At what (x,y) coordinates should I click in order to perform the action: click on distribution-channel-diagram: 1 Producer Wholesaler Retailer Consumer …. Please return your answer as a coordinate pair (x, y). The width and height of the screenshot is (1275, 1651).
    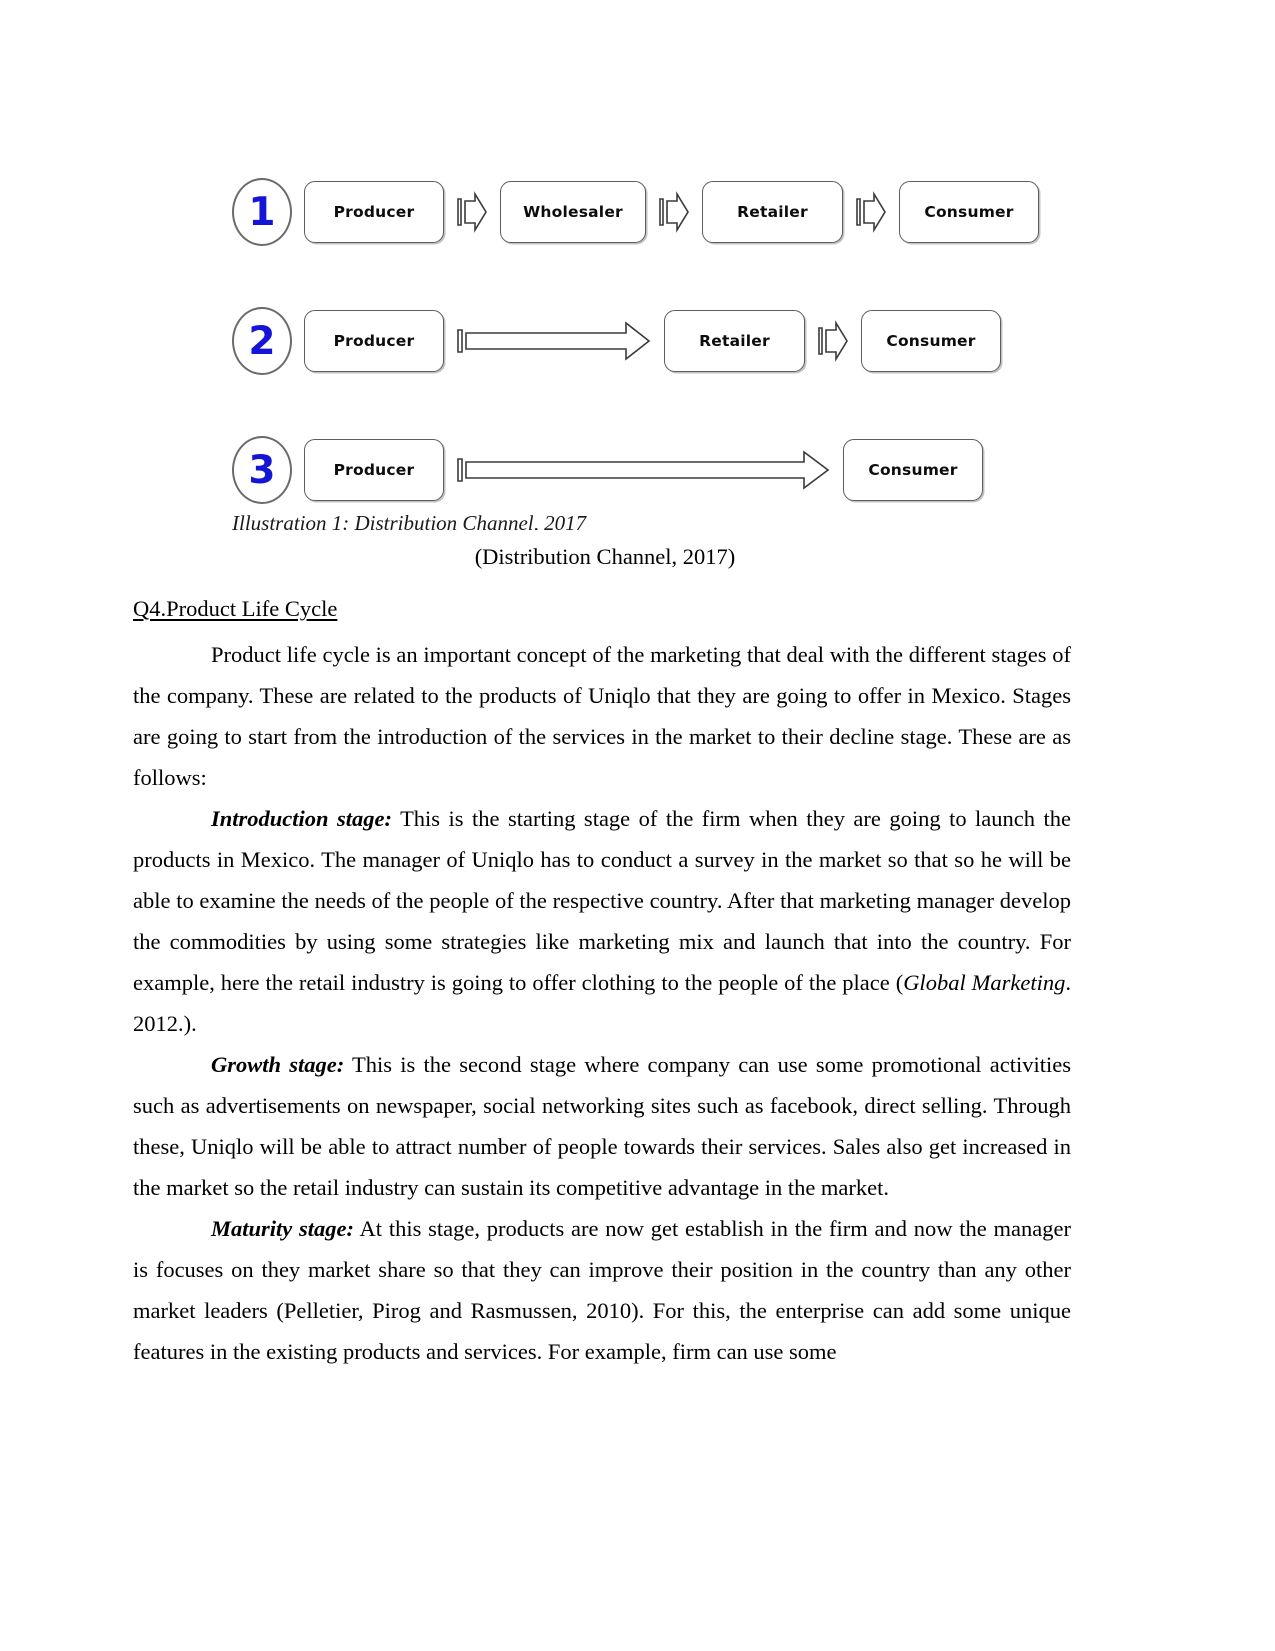
    Looking at the image, I should click on (635, 337).